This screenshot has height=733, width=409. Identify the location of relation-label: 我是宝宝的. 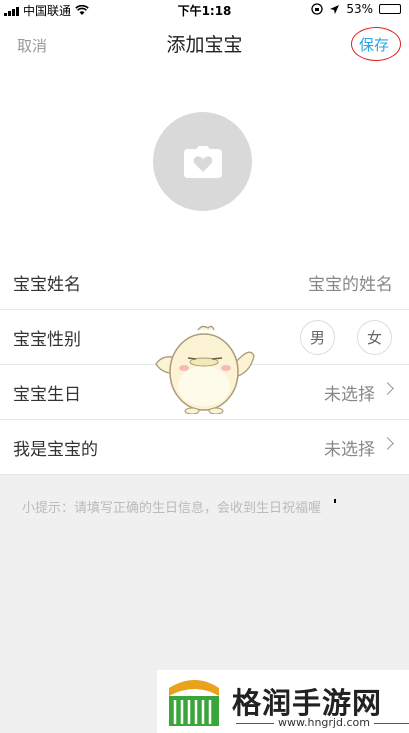
(55, 450).